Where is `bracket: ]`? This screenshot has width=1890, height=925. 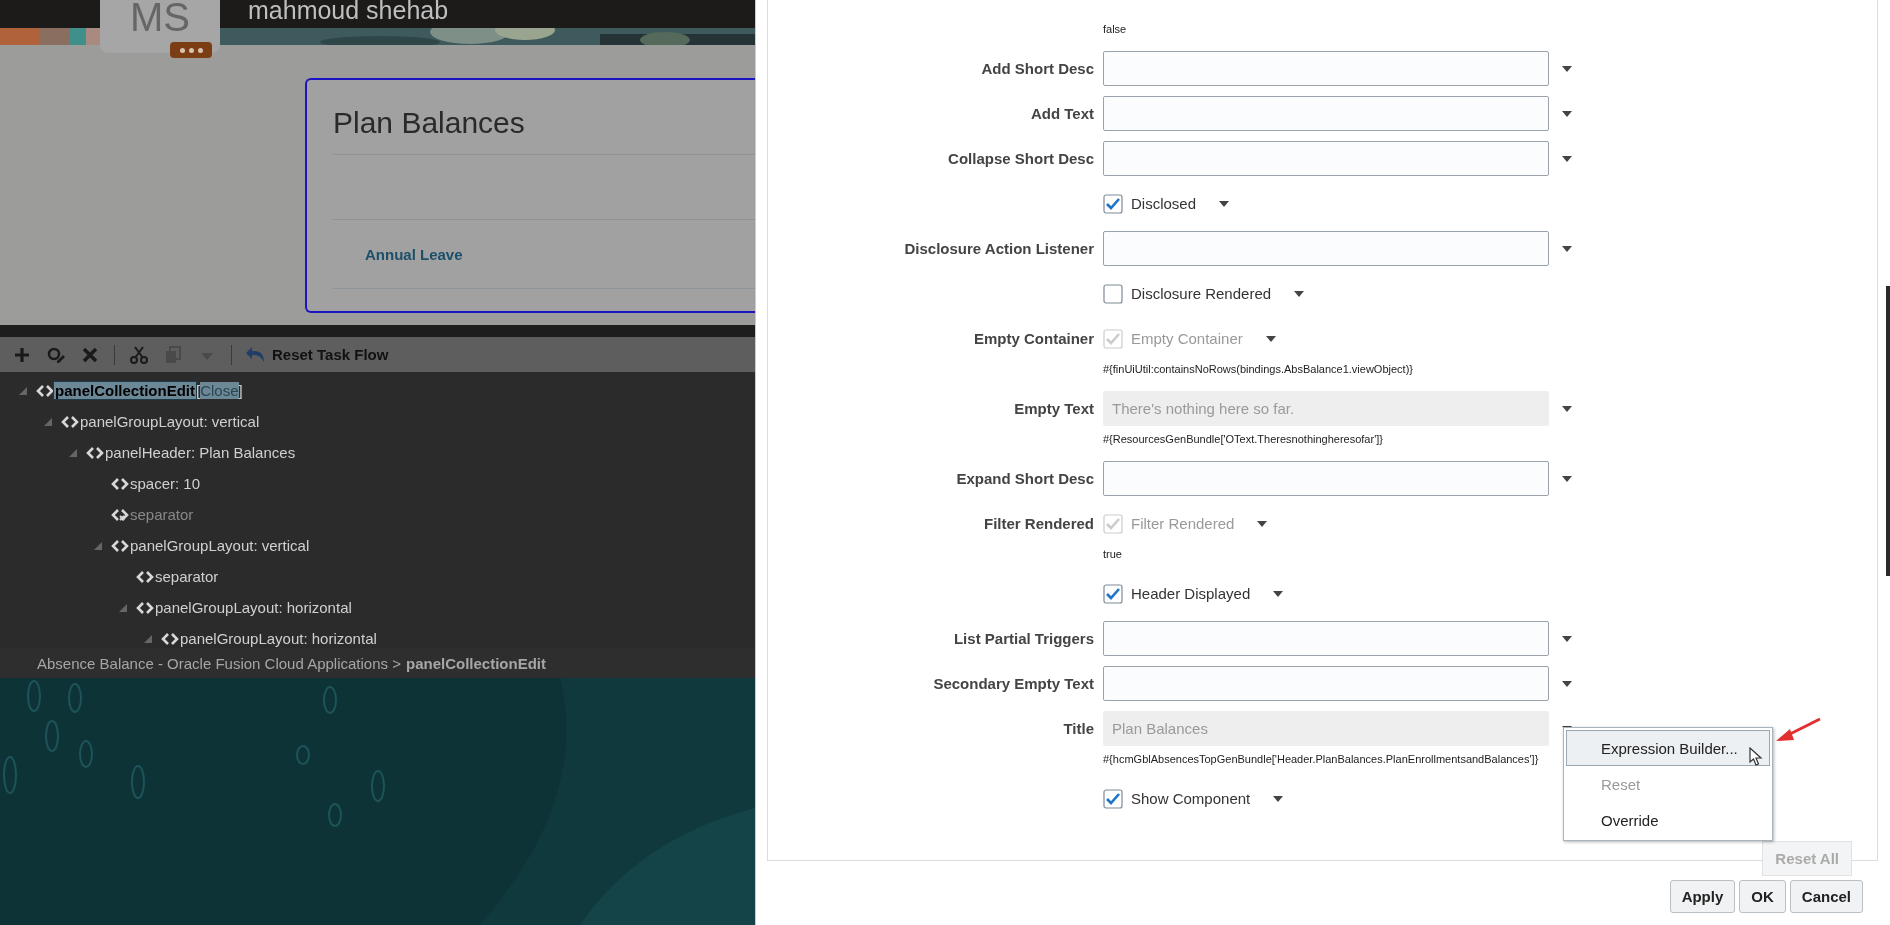
bracket: ] is located at coordinates (240, 390).